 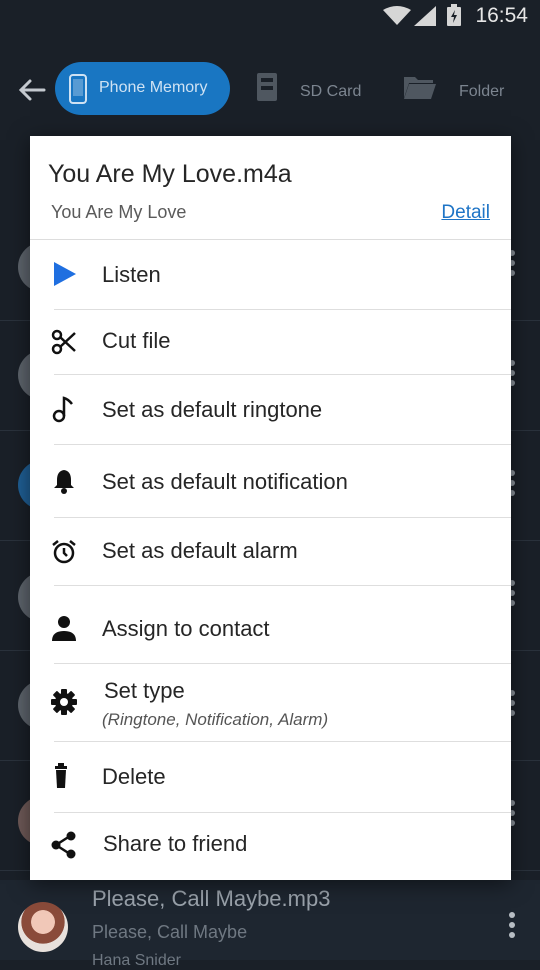 I want to click on tab-label: Phone Memory, so click(x=153, y=87).